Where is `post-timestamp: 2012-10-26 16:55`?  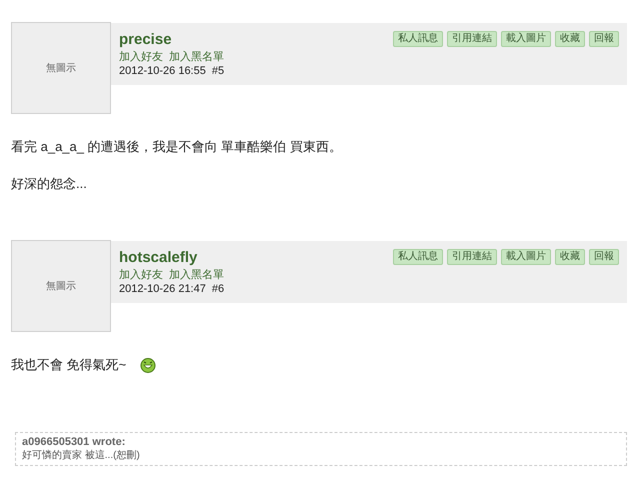
post-timestamp: 2012-10-26 16:55 is located at coordinates (162, 71).